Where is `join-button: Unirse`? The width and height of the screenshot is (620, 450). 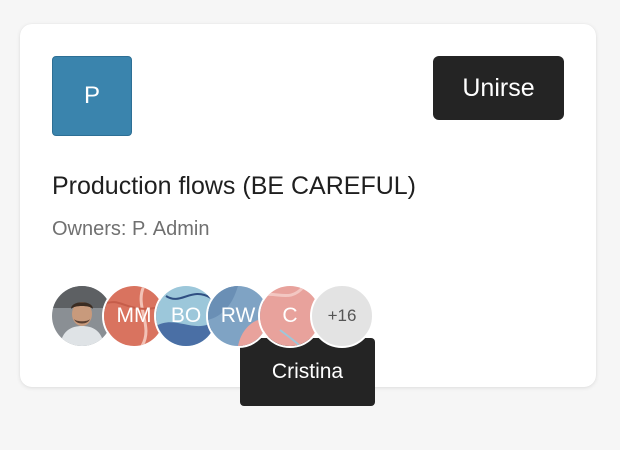
join-button: Unirse is located at coordinates (498, 88).